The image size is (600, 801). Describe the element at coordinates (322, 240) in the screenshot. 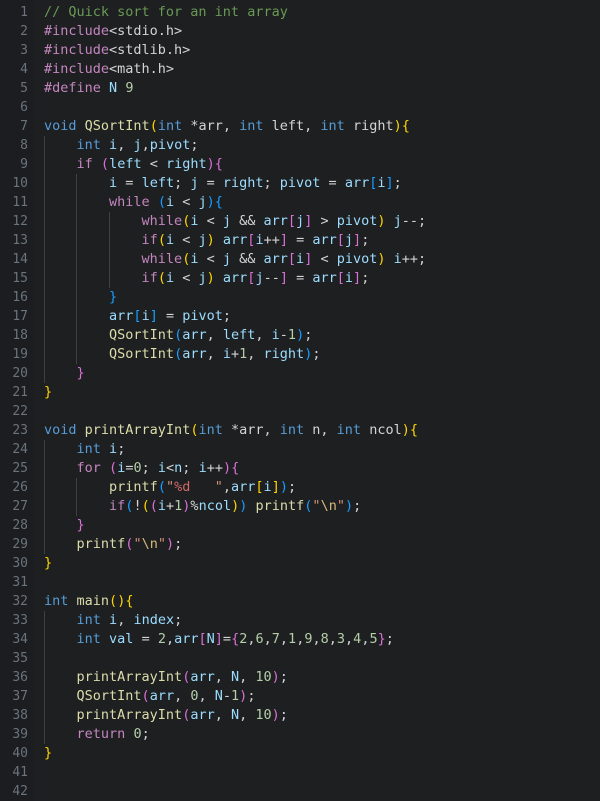

I see `code-line: if(i < j) arr[i++] = arr[j];` at that location.